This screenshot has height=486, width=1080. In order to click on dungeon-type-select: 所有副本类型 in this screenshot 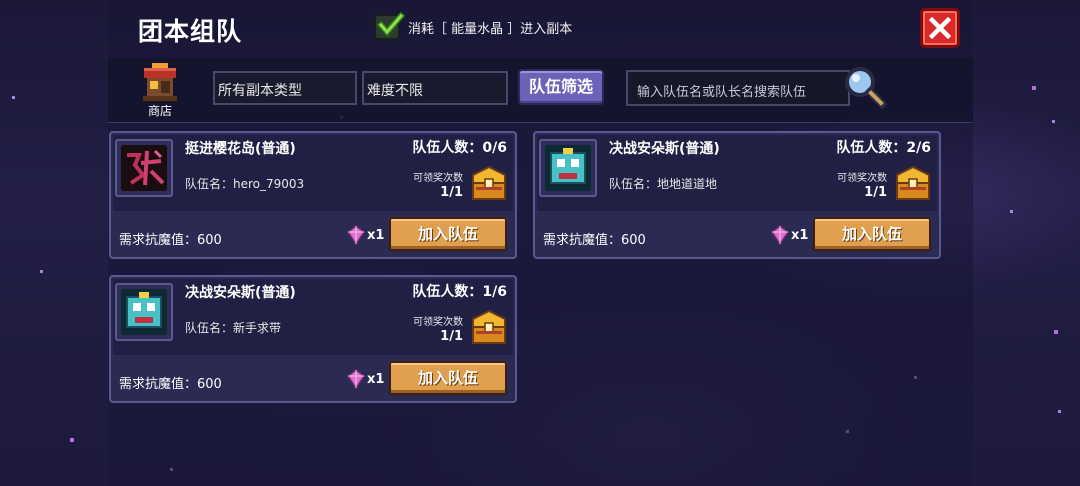, I will do `click(285, 88)`.